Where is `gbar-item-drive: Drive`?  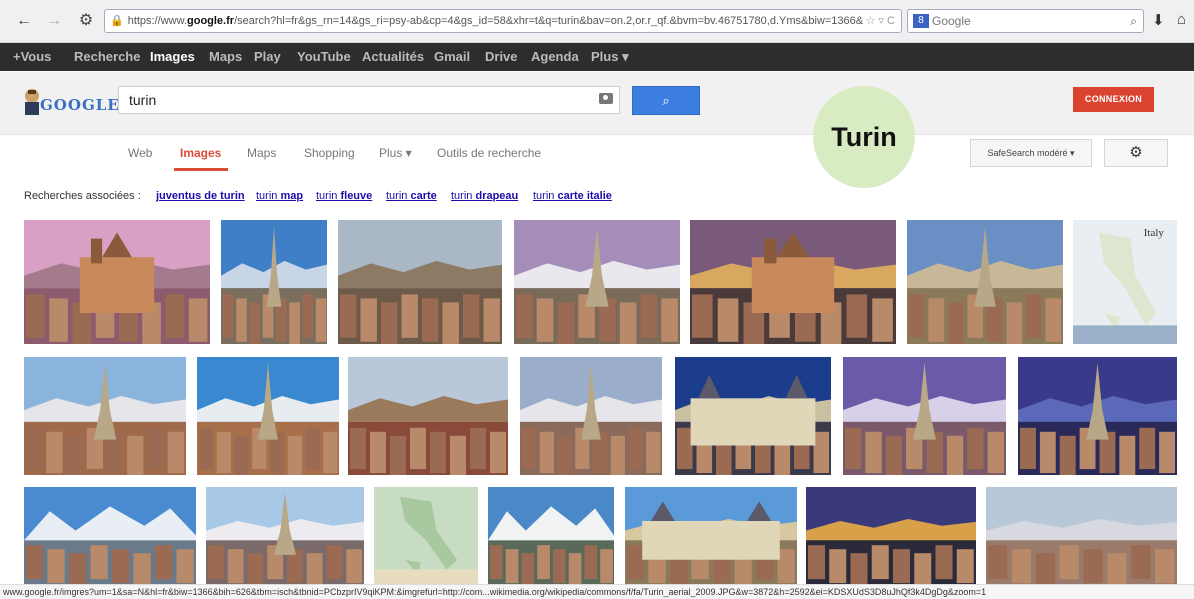 gbar-item-drive: Drive is located at coordinates (501, 57).